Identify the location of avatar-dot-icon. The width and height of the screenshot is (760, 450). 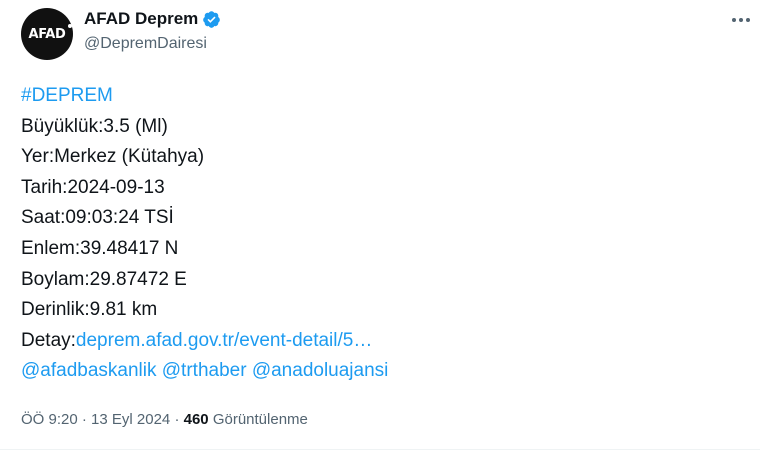
(69, 25).